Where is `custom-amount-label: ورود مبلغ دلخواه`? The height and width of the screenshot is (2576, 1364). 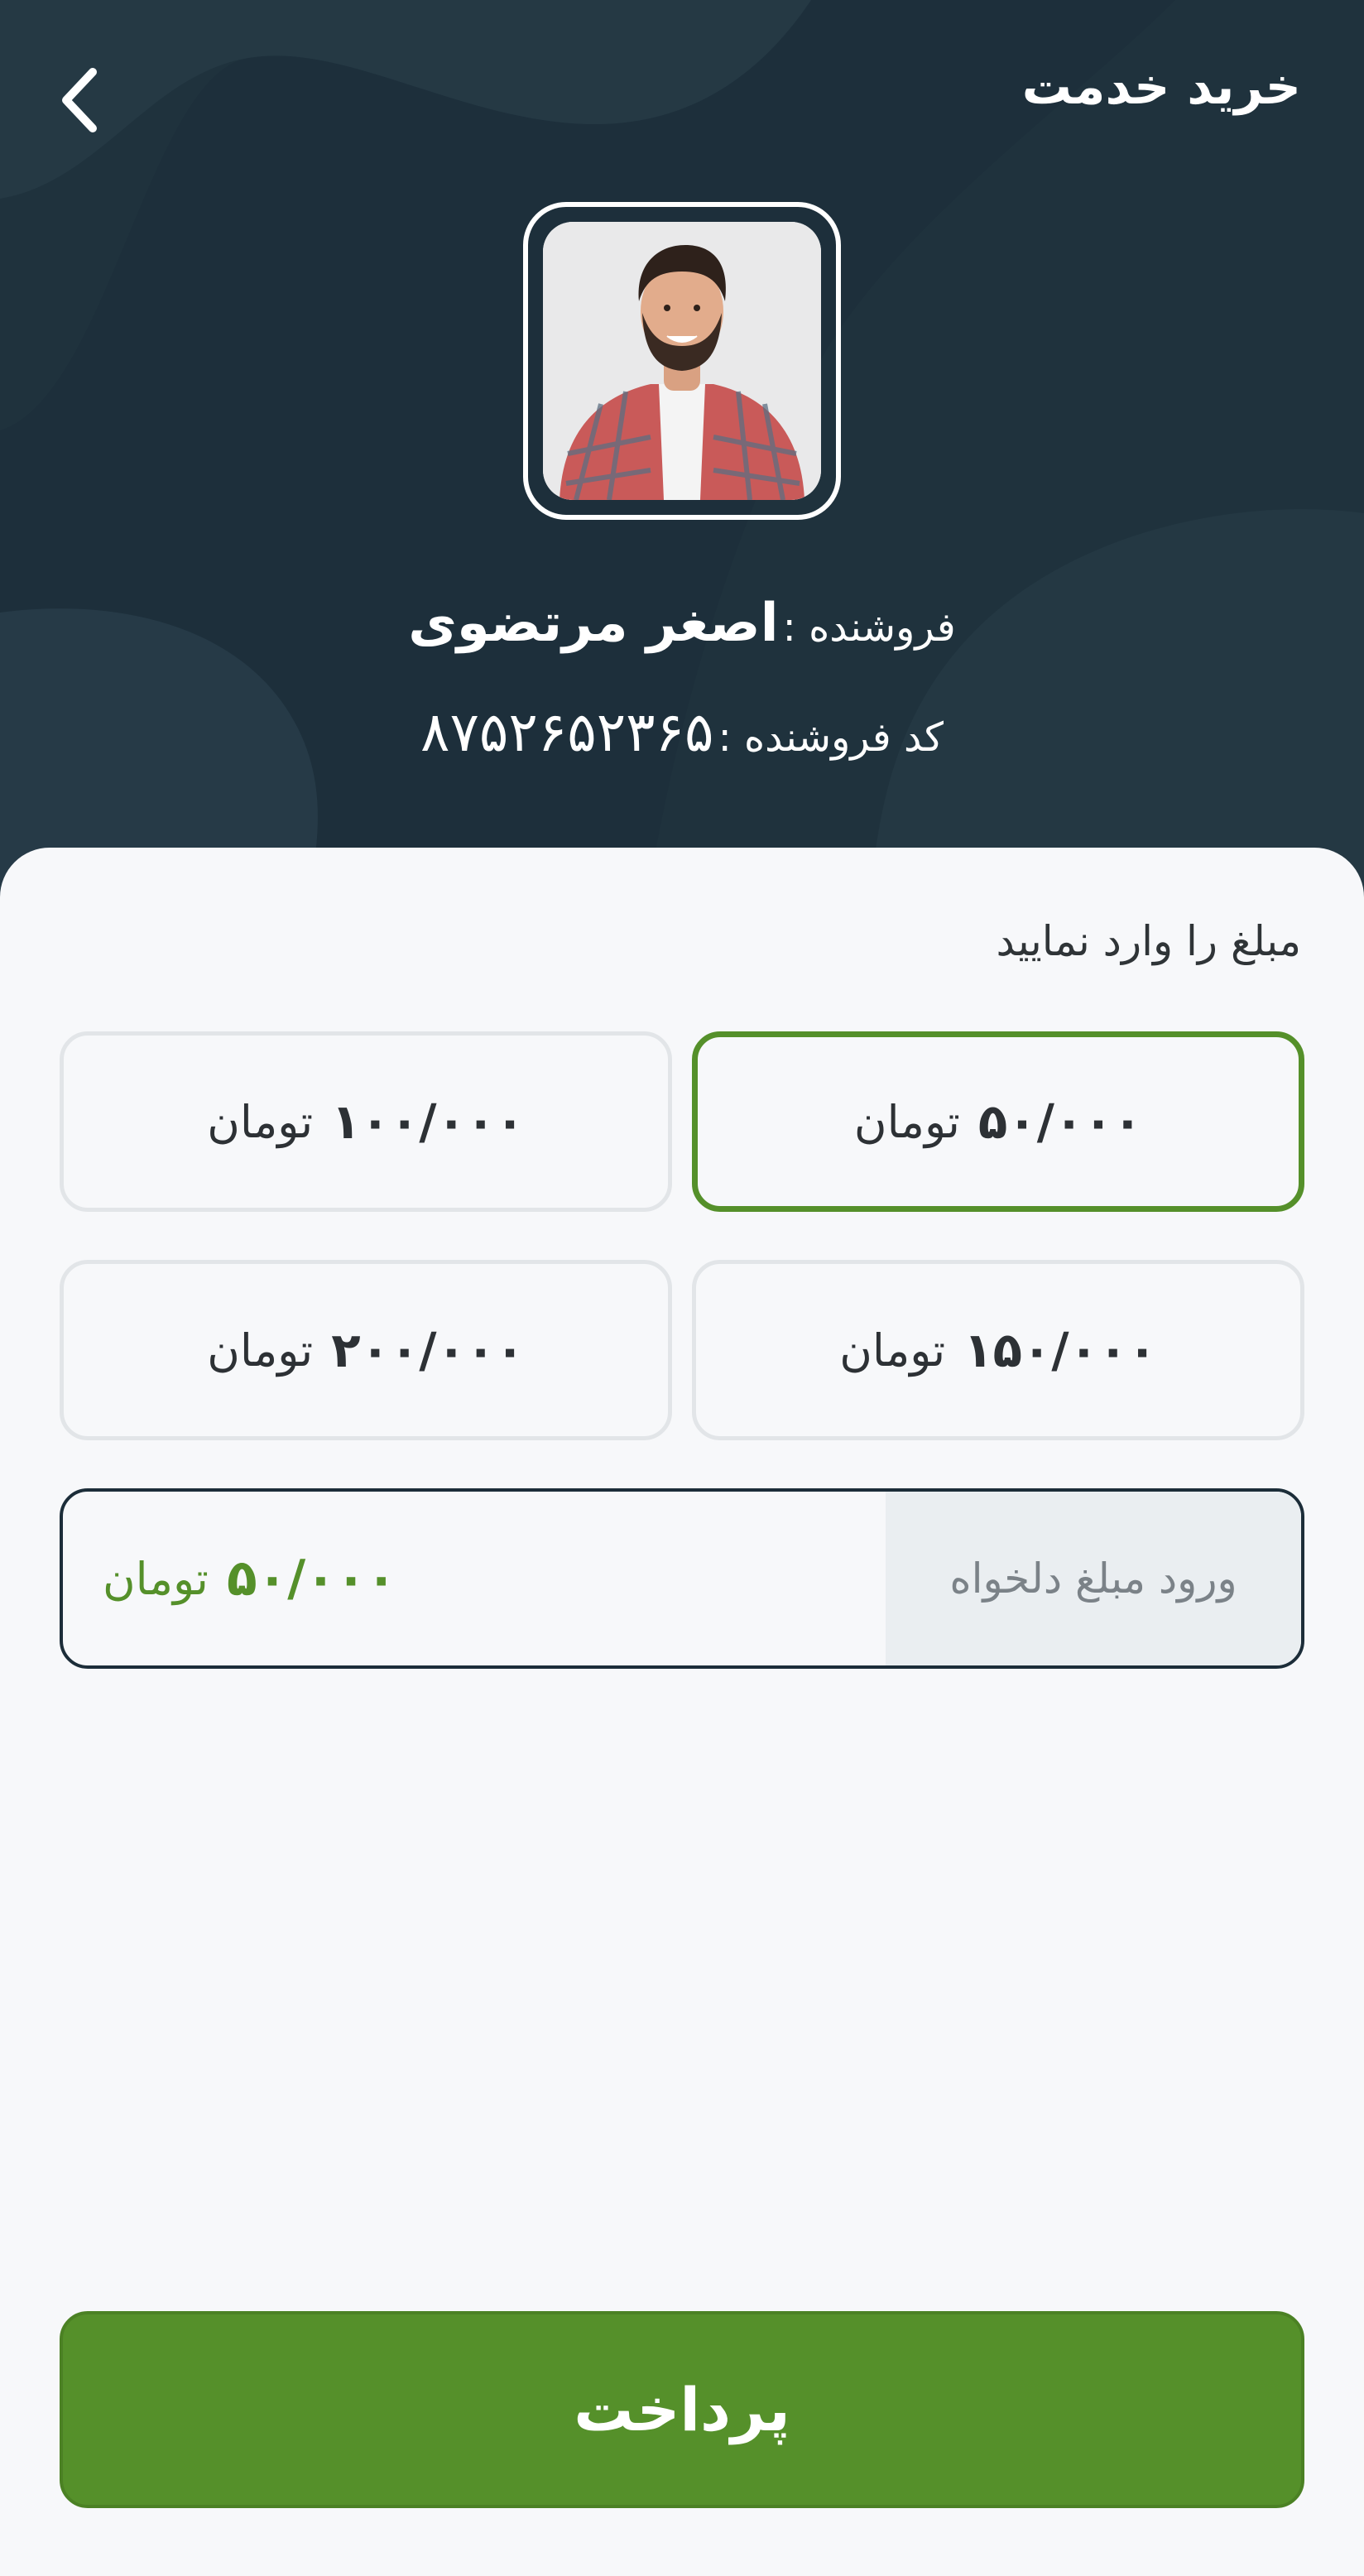
custom-amount-label: ورود مبلغ دلخواه is located at coordinates (1093, 1578).